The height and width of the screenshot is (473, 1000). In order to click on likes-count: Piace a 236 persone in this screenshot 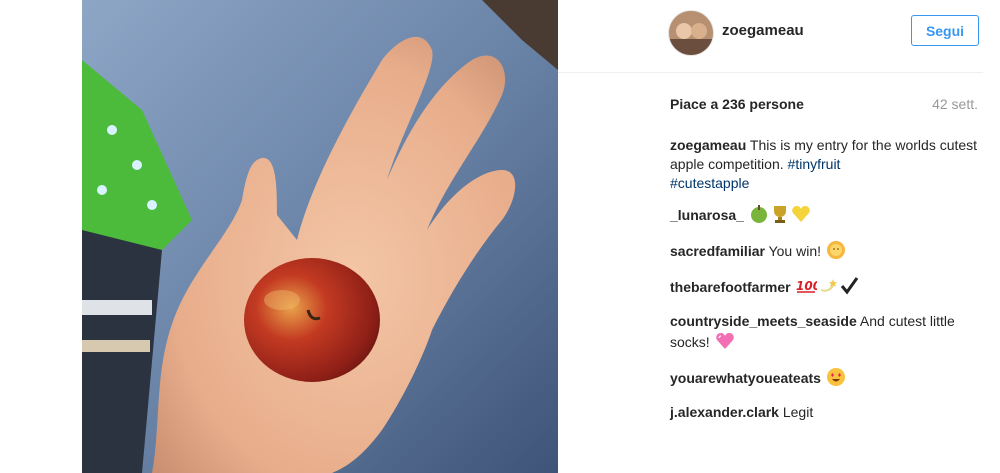, I will do `click(737, 104)`.